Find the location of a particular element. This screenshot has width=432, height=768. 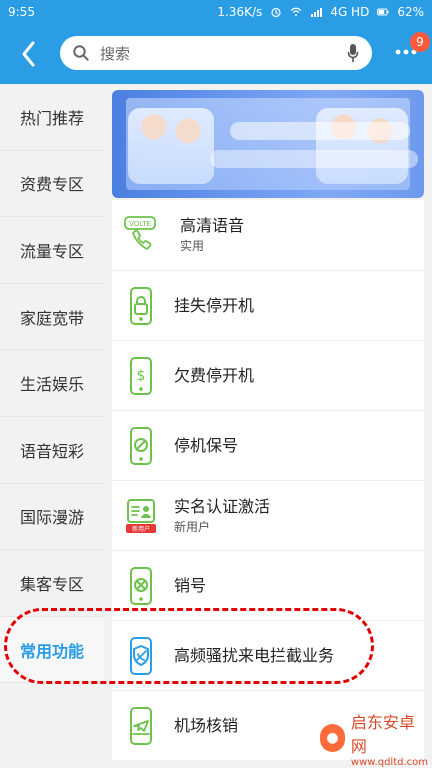

cancel-number-texts: 销号 is located at coordinates (190, 586).